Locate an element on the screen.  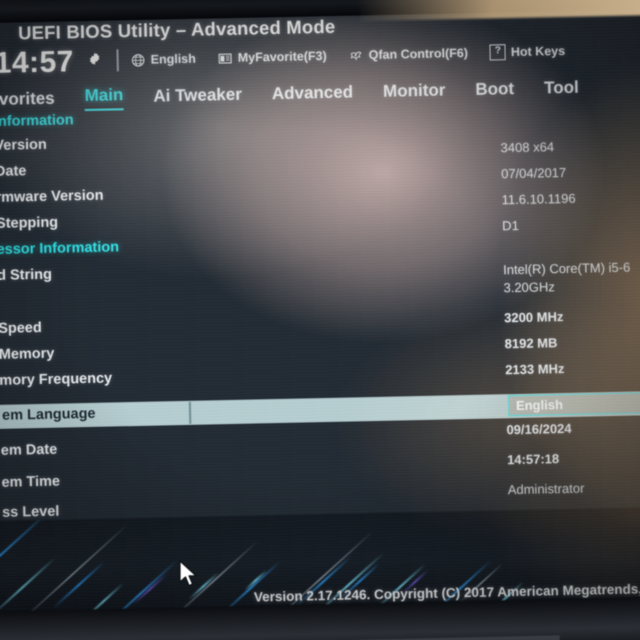
row-label-bios-version: Version is located at coordinates (23, 145).